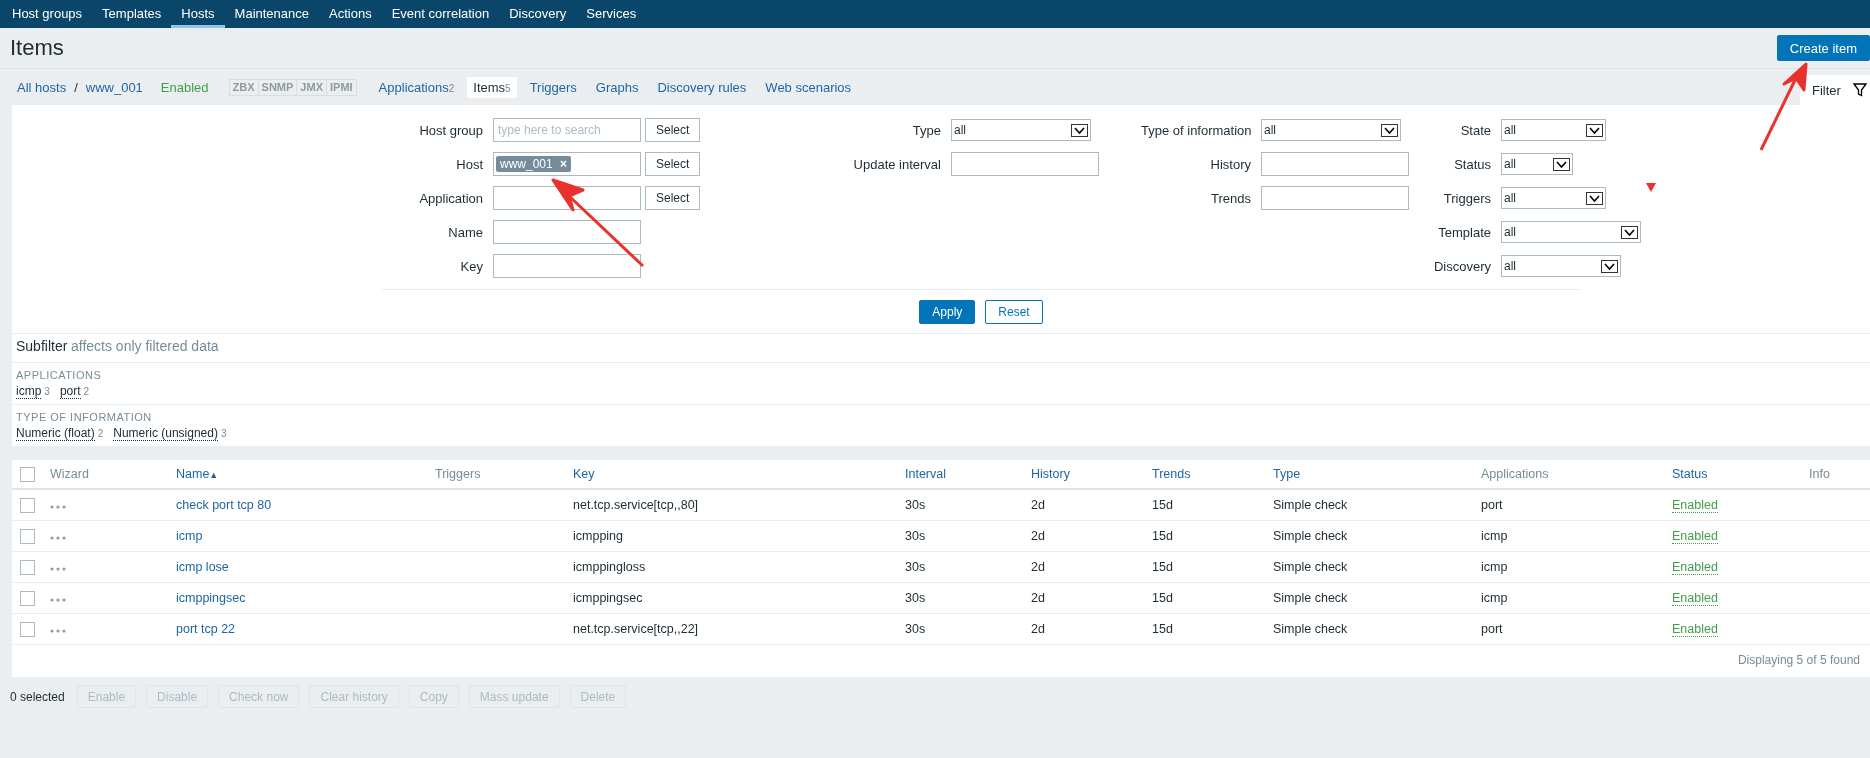 The image size is (1870, 758). I want to click on menu-item: Hosts, so click(198, 14).